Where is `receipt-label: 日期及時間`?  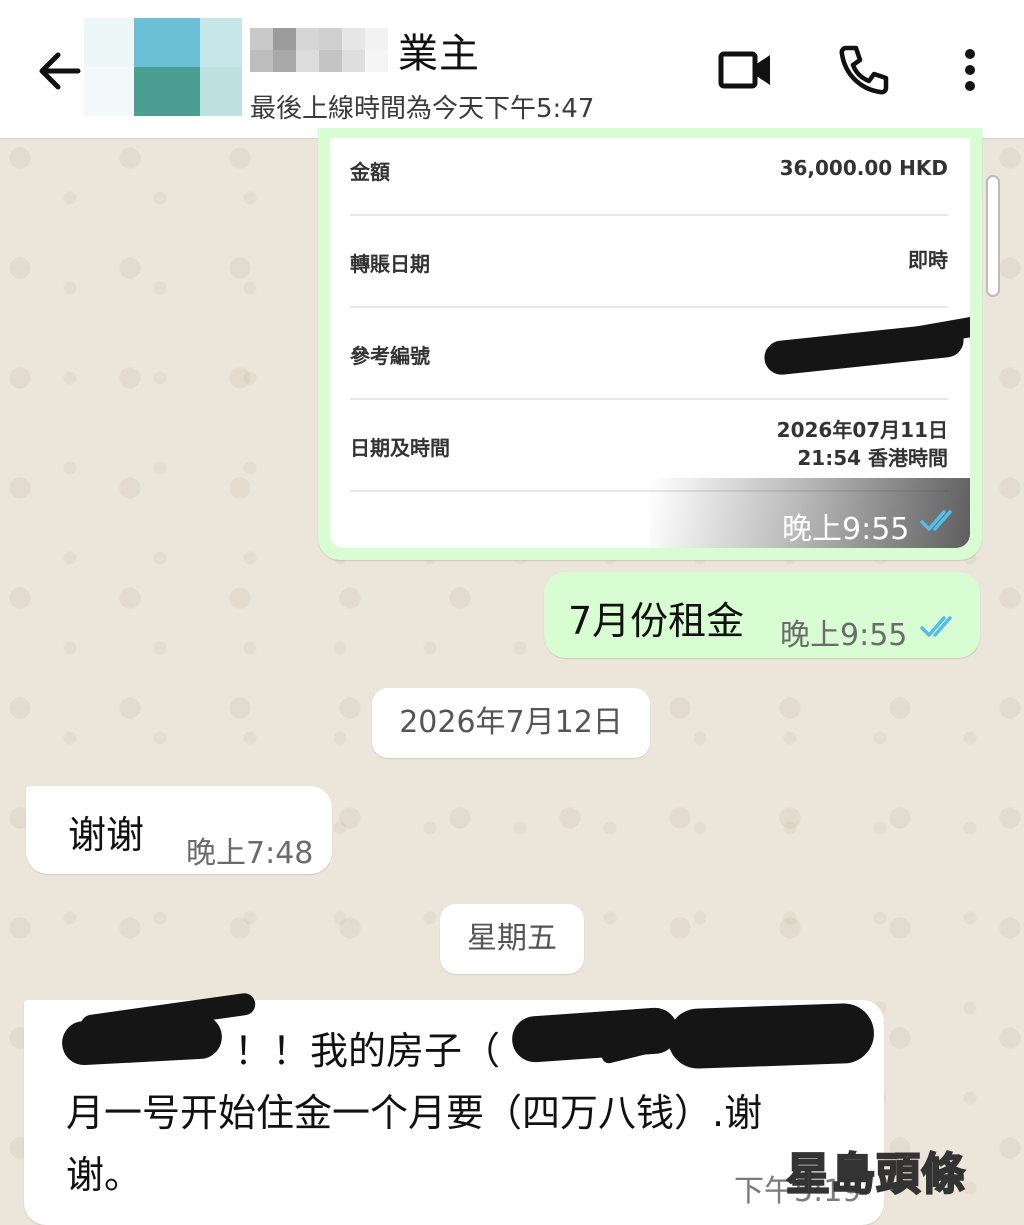
receipt-label: 日期及時間 is located at coordinates (400, 448).